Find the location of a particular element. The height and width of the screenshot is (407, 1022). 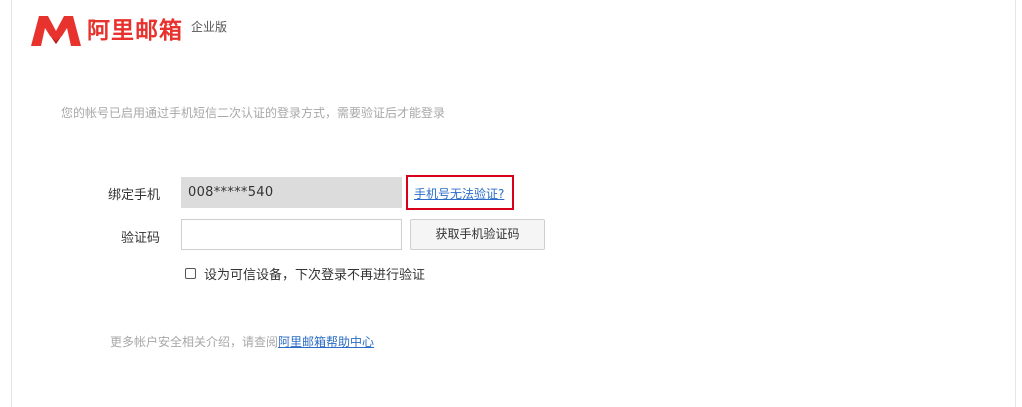

trust-device-checkbox is located at coordinates (190, 273).